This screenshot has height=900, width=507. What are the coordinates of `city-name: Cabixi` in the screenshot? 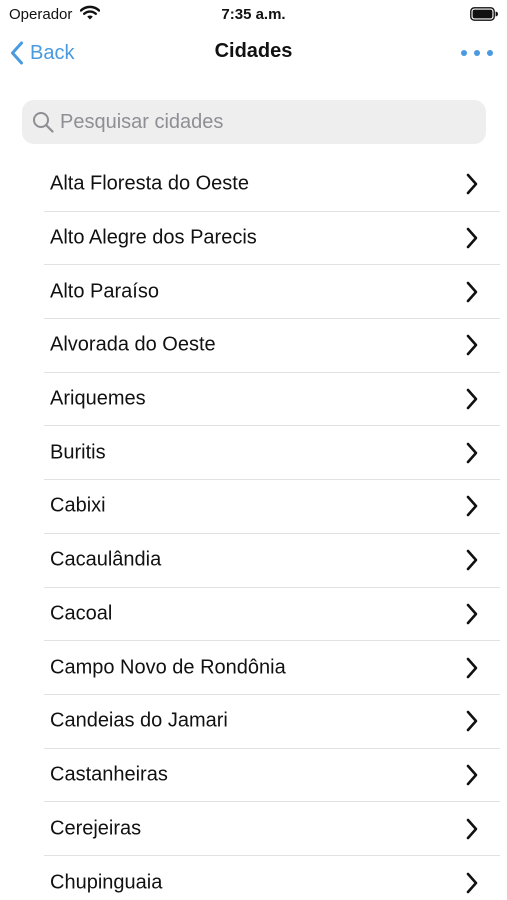 It's located at (78, 505).